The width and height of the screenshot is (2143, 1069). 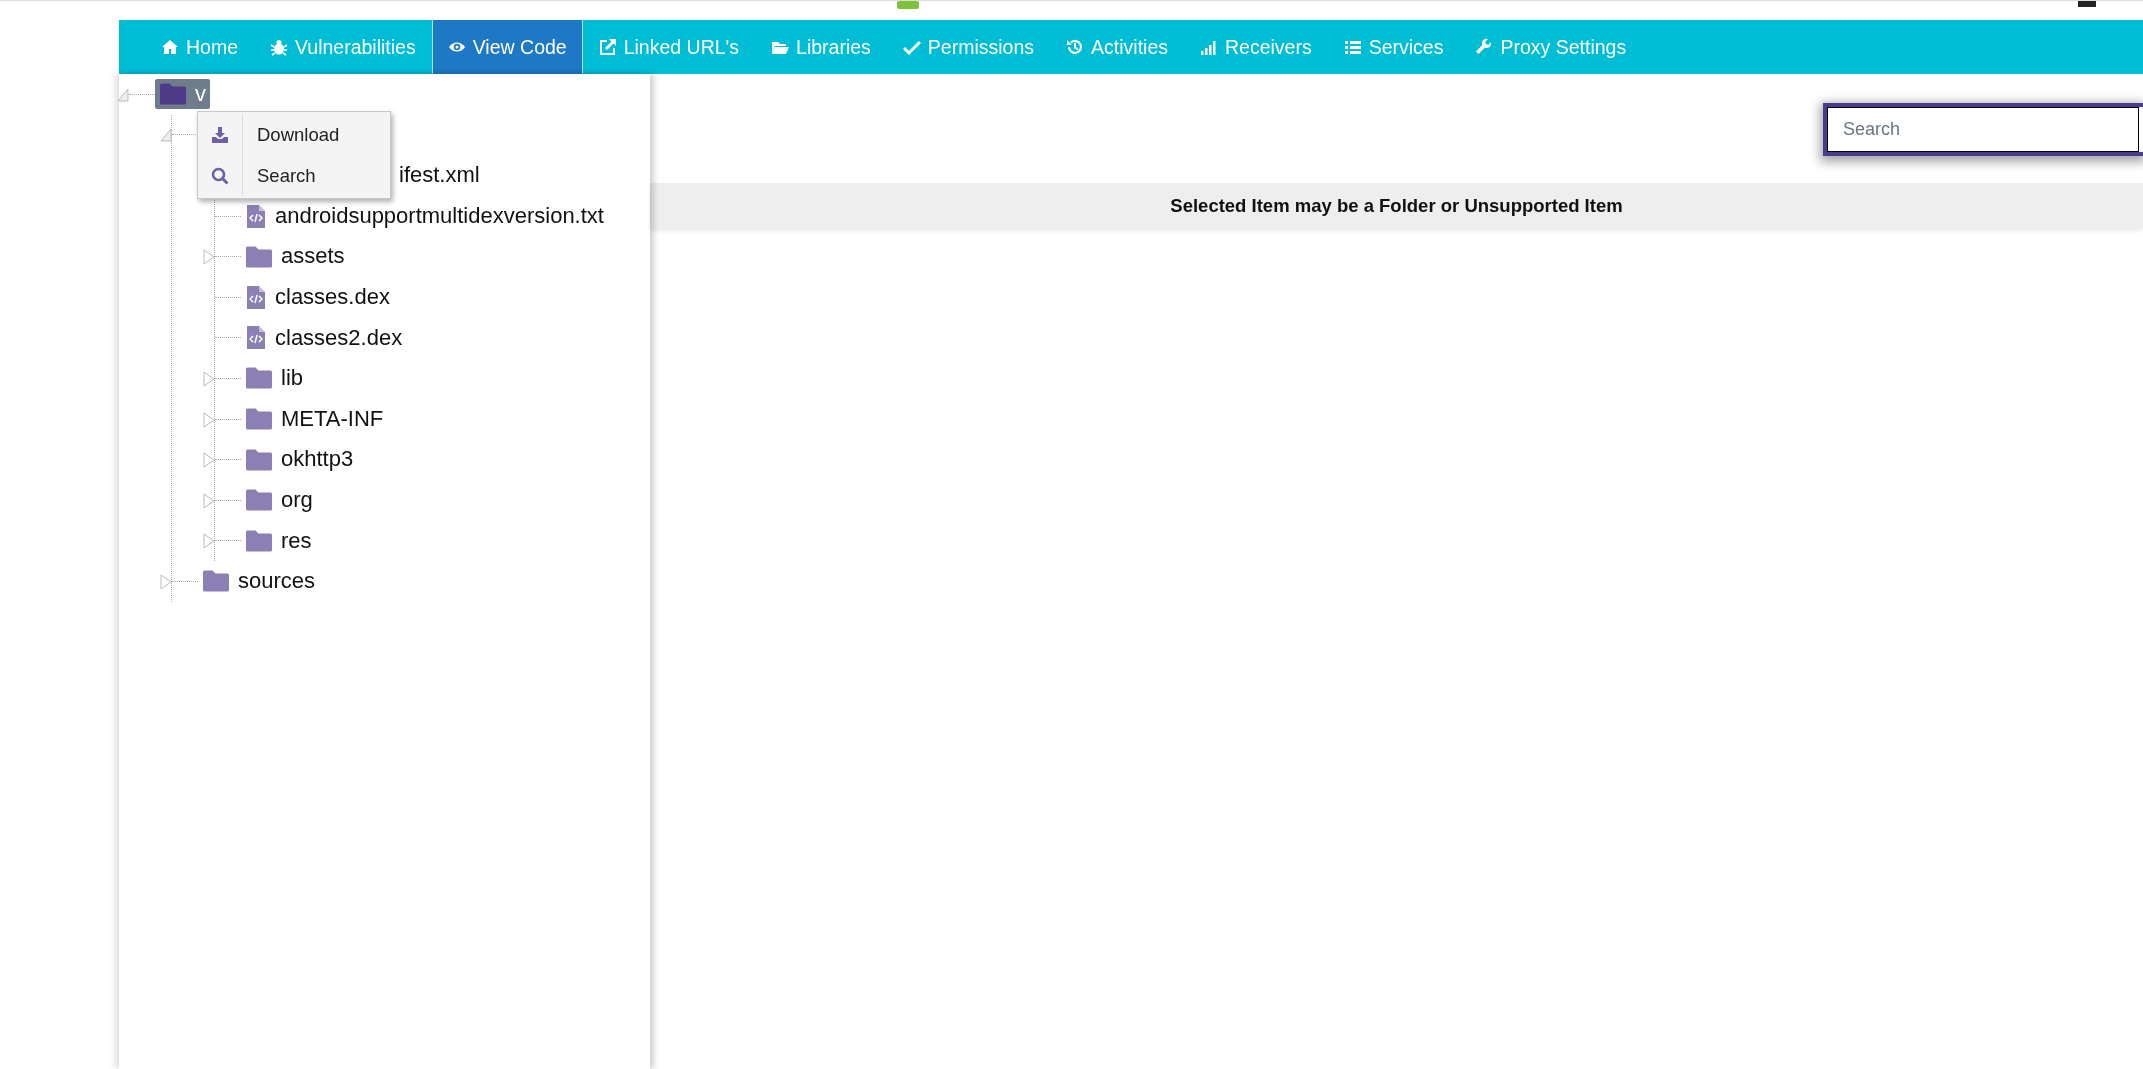 I want to click on nav-tab: View Code, so click(x=507, y=47).